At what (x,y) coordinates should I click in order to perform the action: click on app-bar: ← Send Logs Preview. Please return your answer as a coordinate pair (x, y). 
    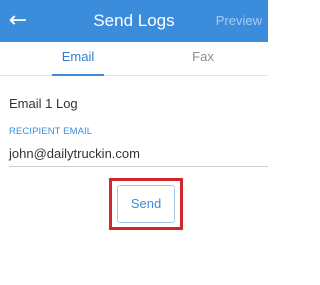
    Looking at the image, I should click on (134, 21).